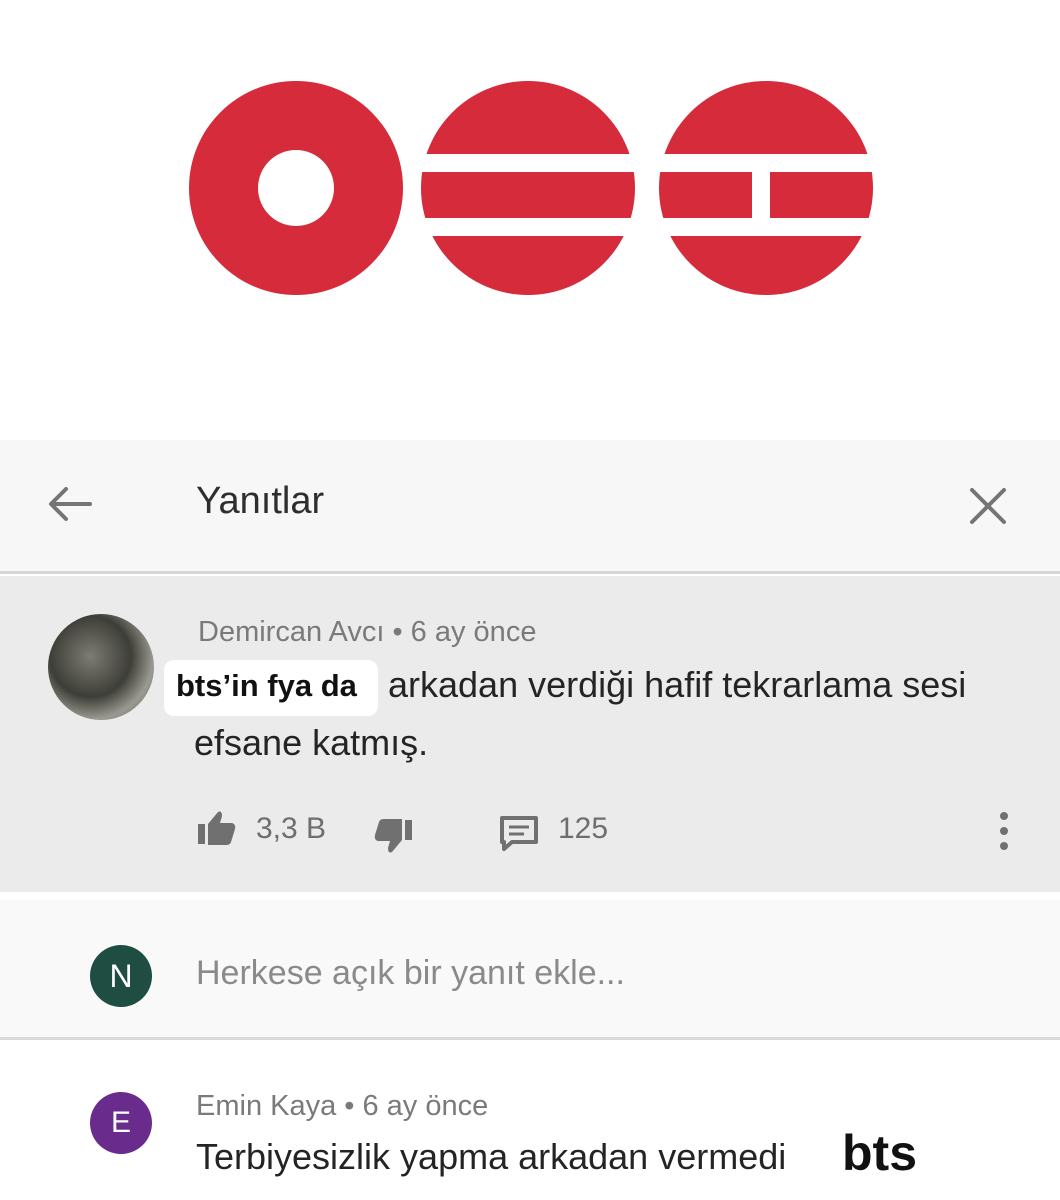  Describe the element at coordinates (217, 828) in the screenshot. I see `thumbs-up-icon` at that location.